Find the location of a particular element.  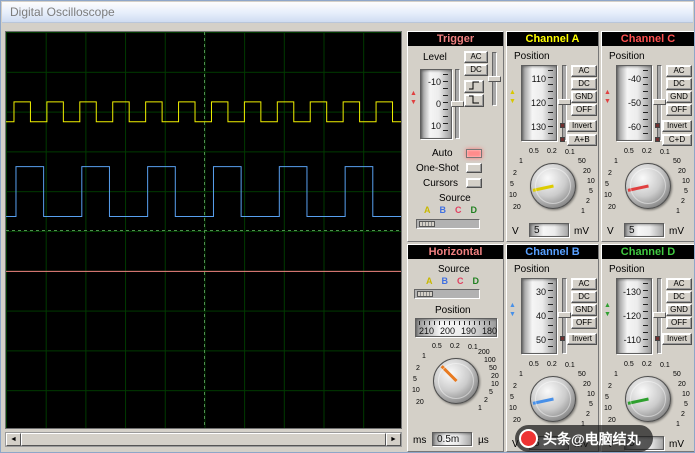

sum-c-plus-d-button: C+D is located at coordinates (677, 140).